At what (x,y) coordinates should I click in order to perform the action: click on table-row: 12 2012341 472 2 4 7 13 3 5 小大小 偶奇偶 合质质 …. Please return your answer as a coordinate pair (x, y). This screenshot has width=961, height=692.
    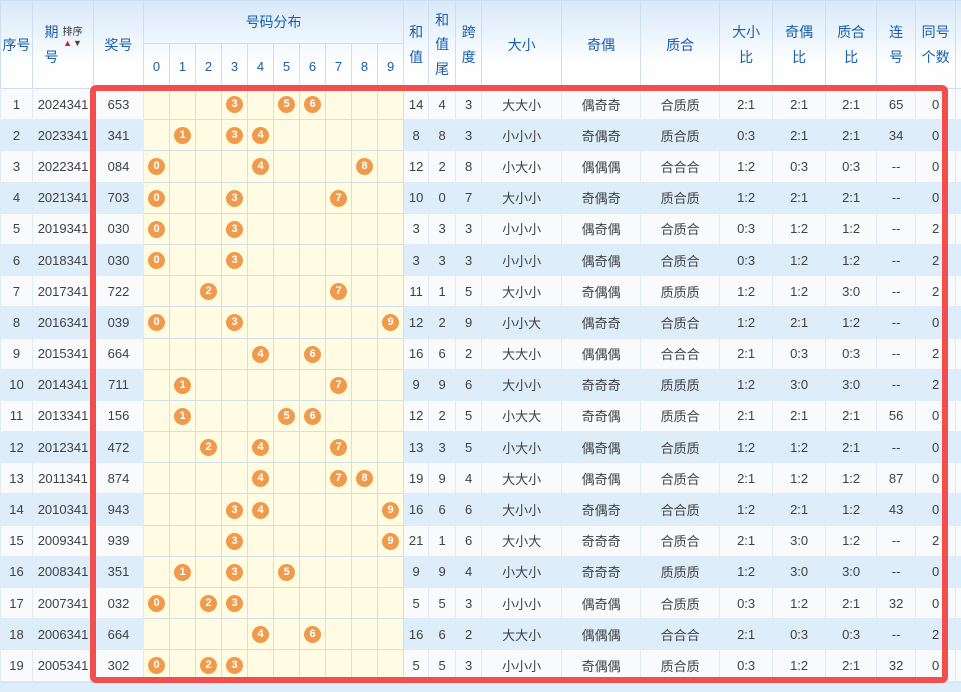
    Looking at the image, I should click on (481, 447).